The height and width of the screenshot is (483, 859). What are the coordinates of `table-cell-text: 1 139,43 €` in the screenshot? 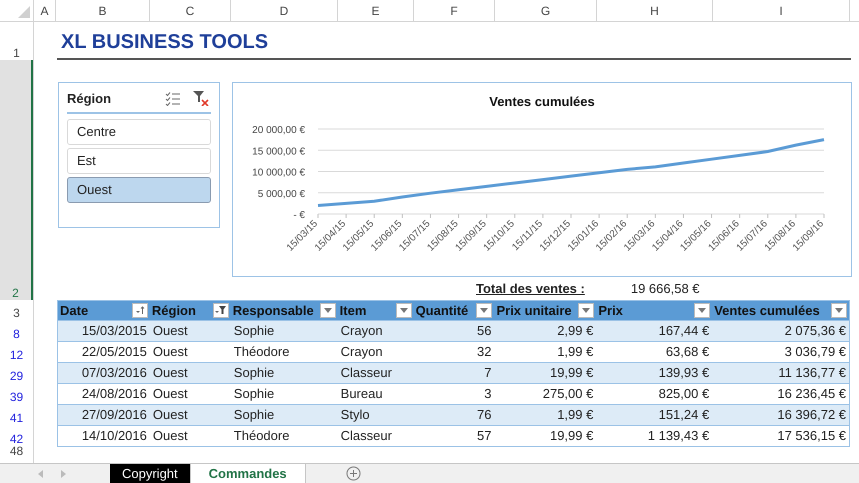 It's located at (678, 436).